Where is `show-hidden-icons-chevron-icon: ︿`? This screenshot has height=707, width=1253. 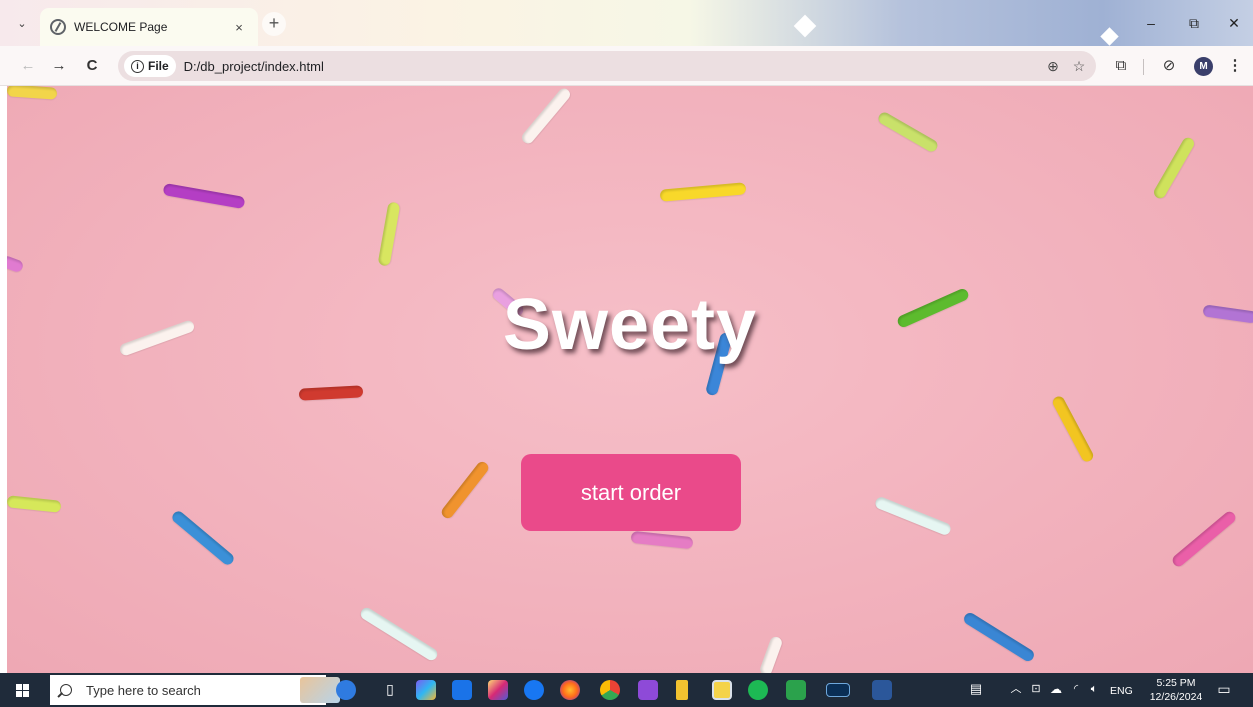 show-hidden-icons-chevron-icon: ︿ is located at coordinates (1016, 689).